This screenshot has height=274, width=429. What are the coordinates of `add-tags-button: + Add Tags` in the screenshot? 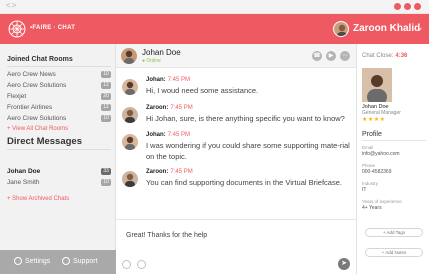 It's located at (394, 232).